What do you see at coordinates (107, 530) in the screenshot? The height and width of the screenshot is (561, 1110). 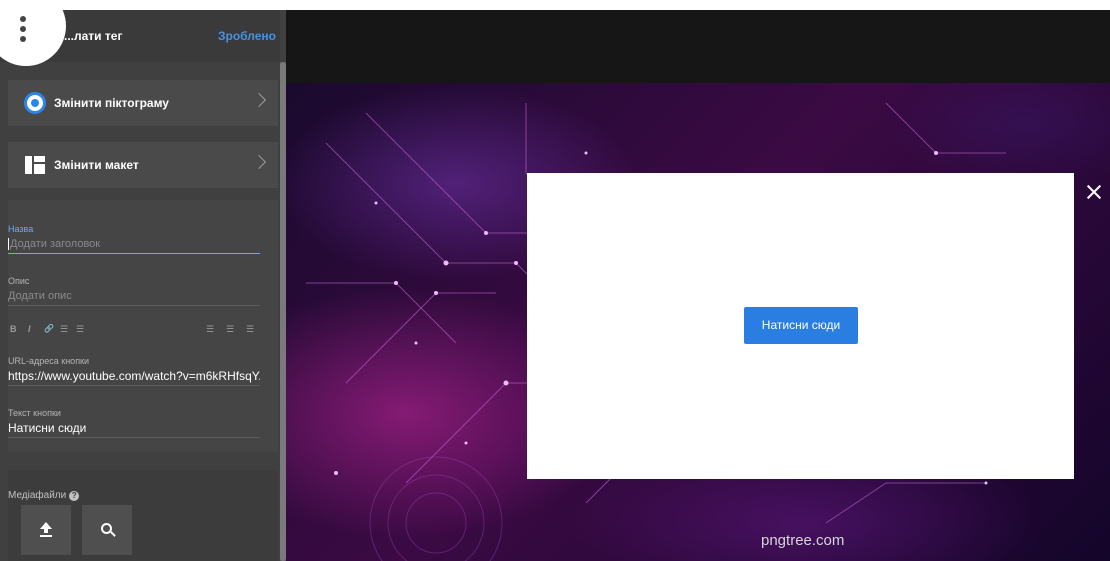 I see `search-icon` at bounding box center [107, 530].